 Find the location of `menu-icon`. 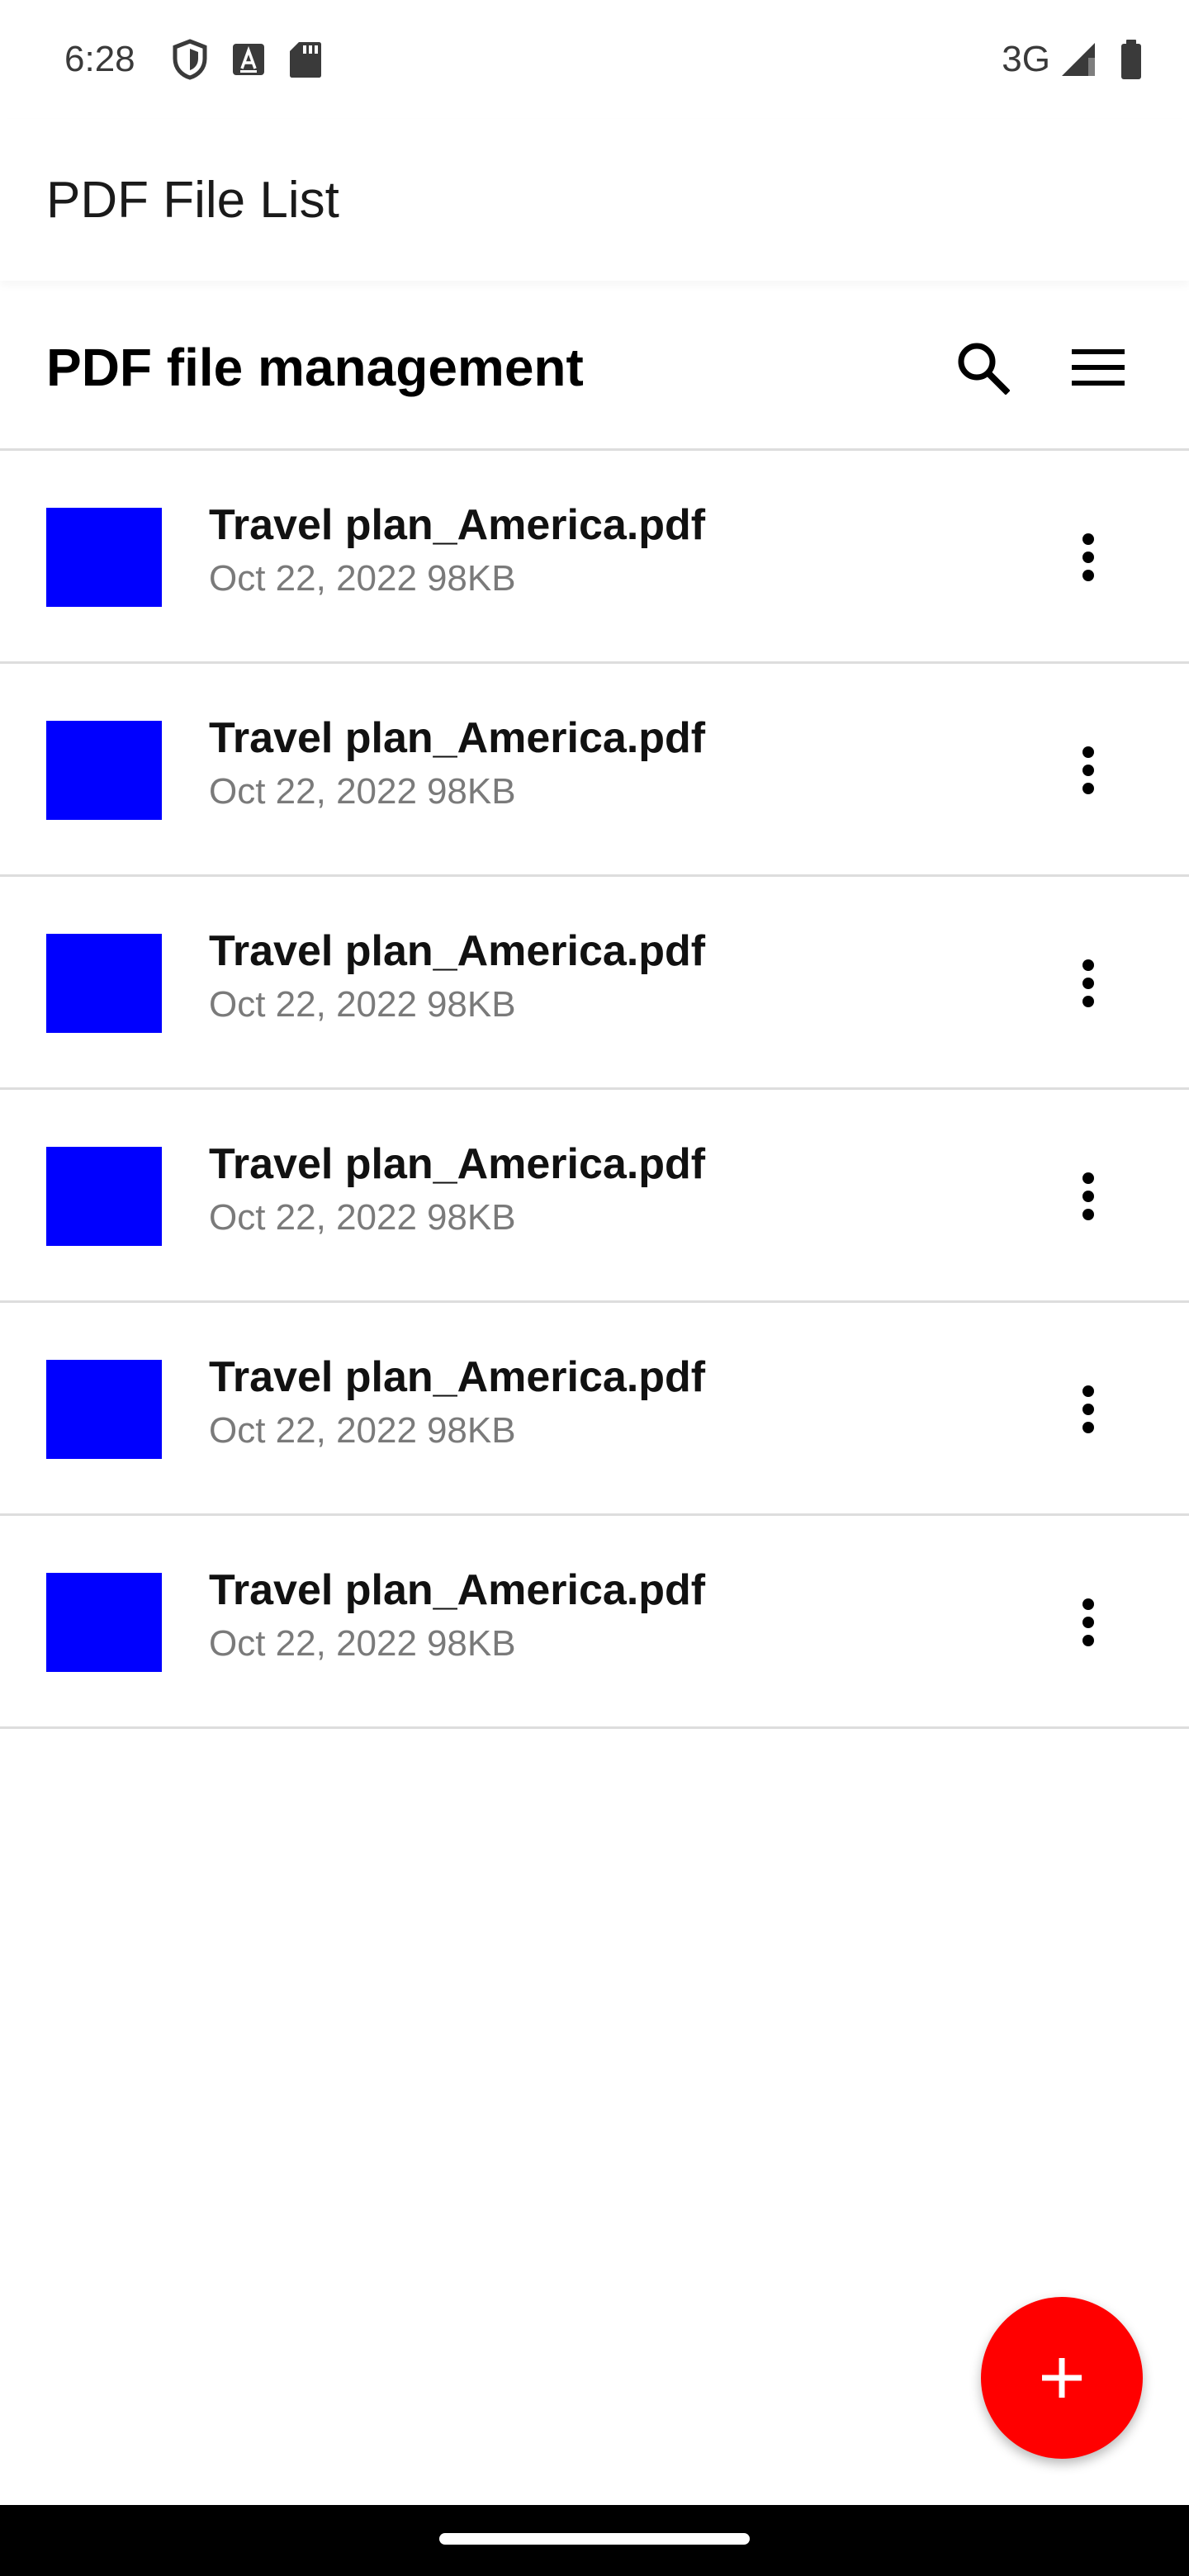

menu-icon is located at coordinates (1098, 367).